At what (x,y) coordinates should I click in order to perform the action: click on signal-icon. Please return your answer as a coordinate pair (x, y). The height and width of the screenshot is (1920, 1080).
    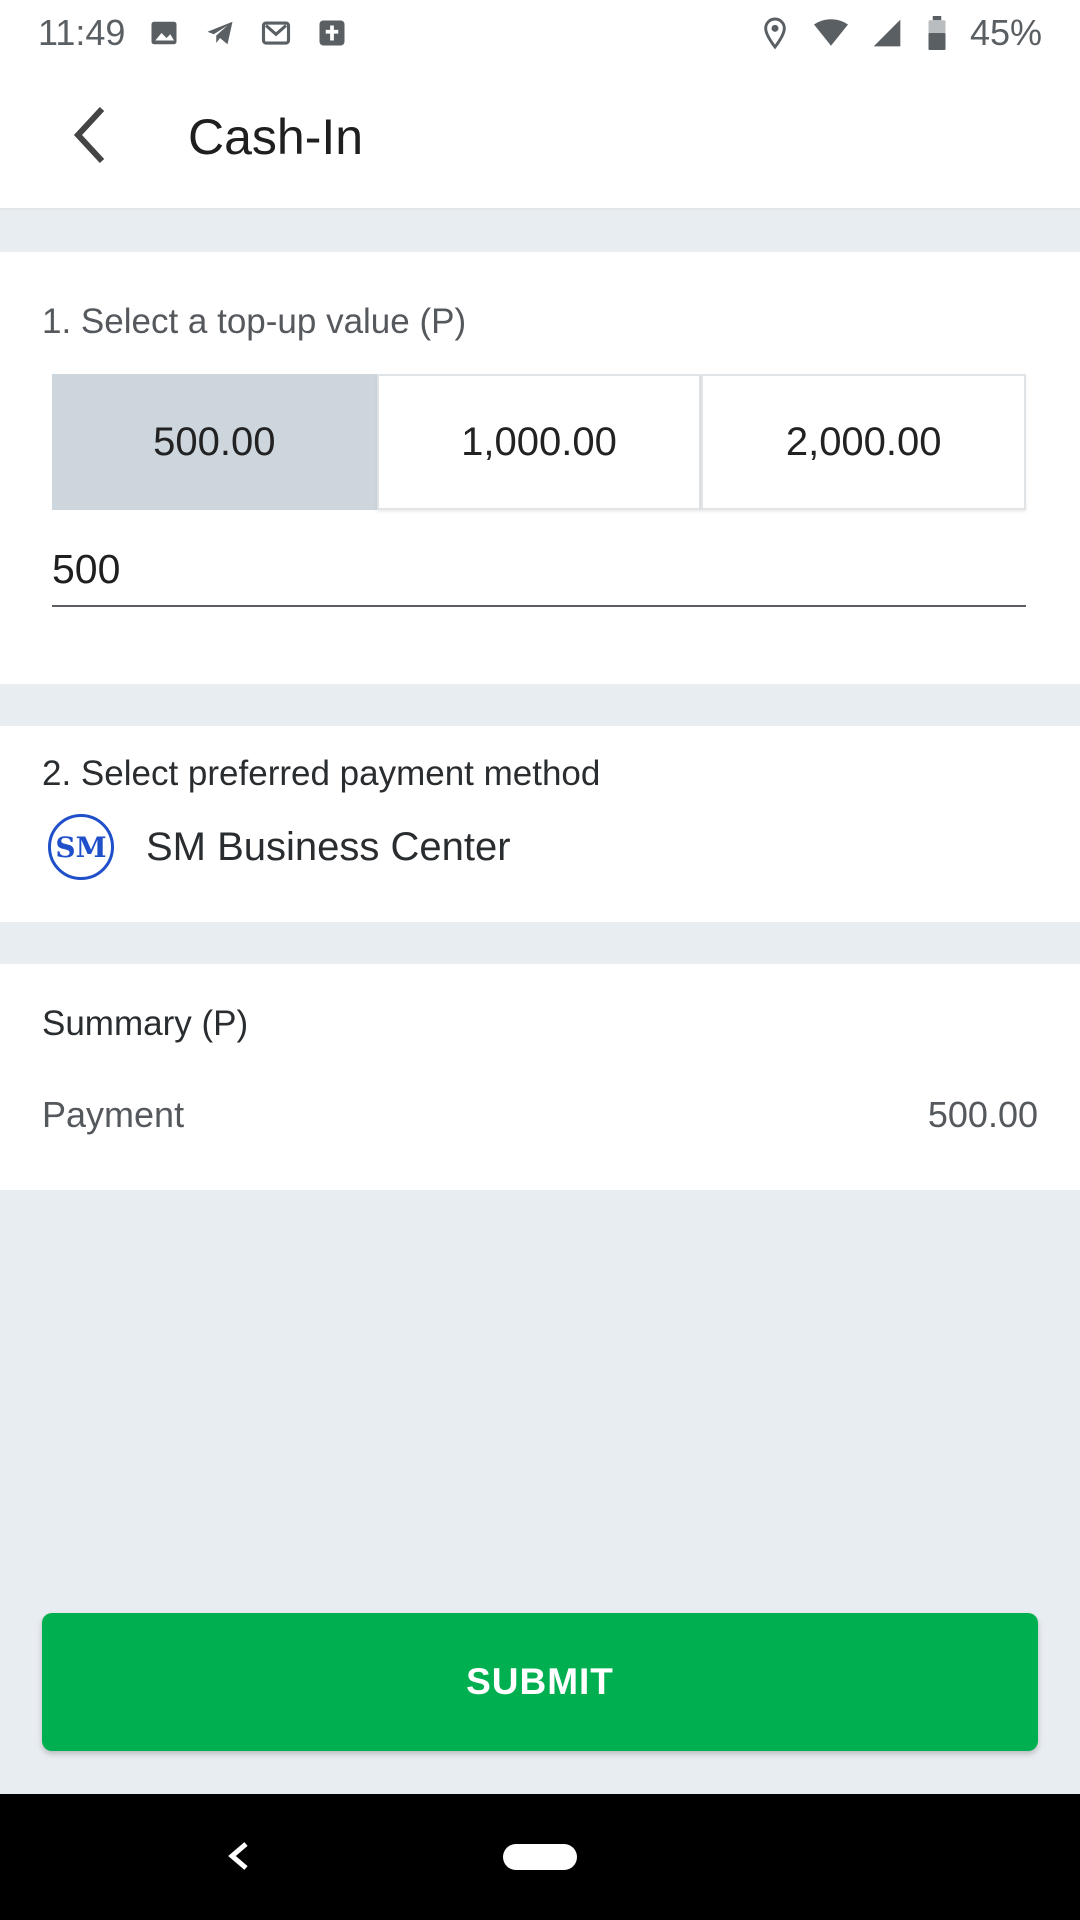
    Looking at the image, I should click on (887, 33).